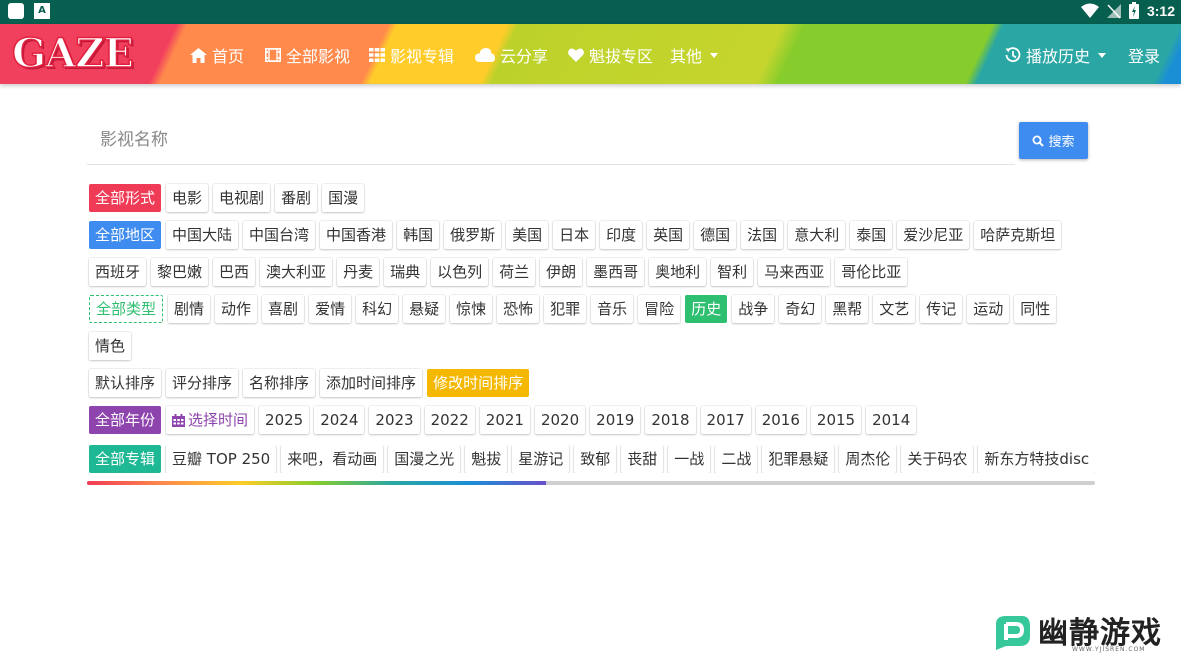 Image resolution: width=1181 pixels, height=661 pixels. What do you see at coordinates (678, 272) in the screenshot?
I see `region-tag: 奥地利` at bounding box center [678, 272].